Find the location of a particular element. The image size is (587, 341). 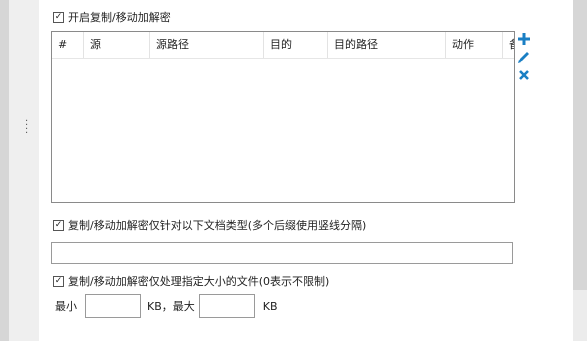

plus-icon is located at coordinates (524, 39).